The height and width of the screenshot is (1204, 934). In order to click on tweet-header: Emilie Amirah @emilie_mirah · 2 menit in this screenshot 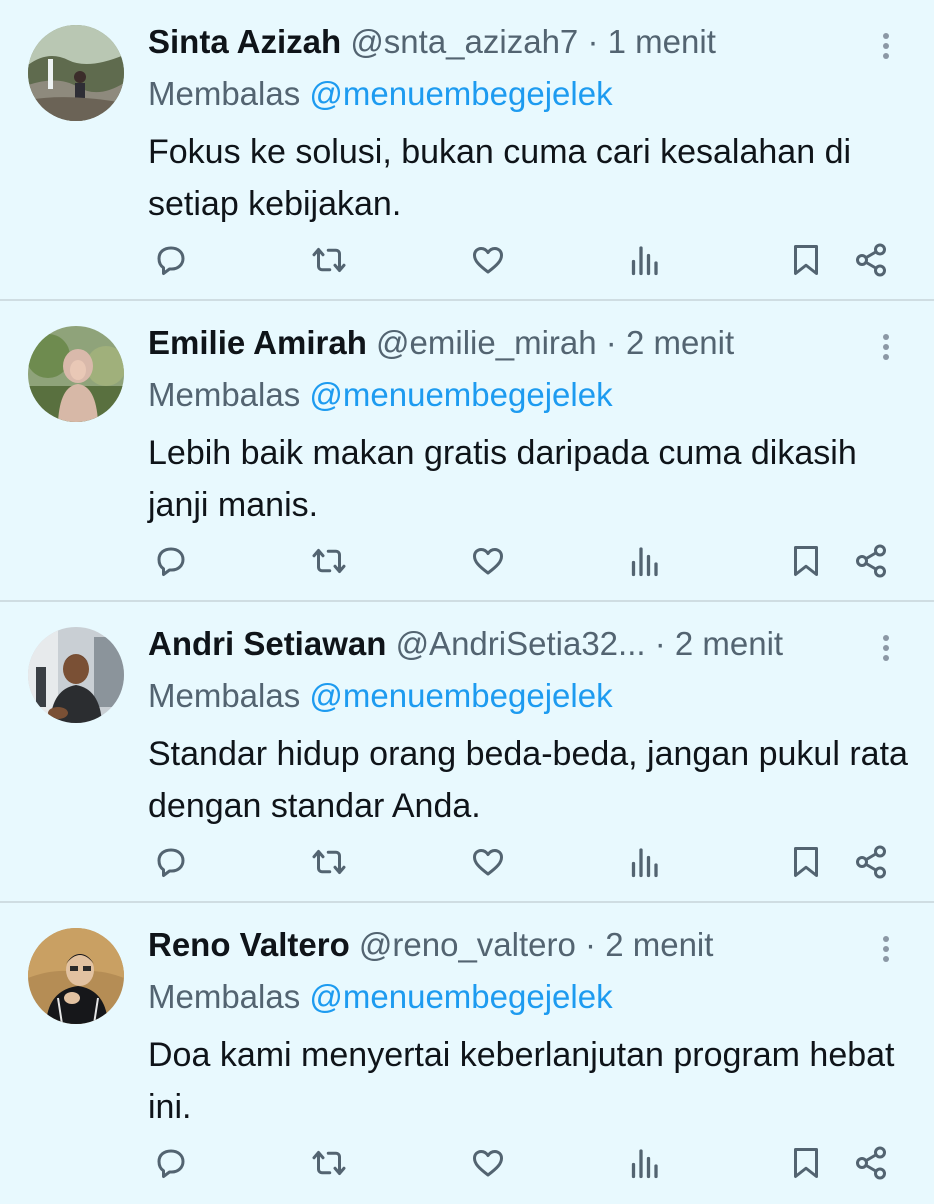, I will do `click(501, 343)`.